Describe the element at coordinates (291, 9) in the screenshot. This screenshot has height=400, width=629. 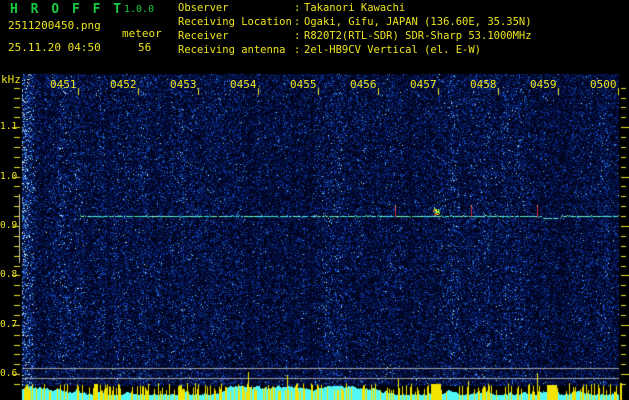
I see `info-row-observer: Observer: Takanori Kawachi` at that location.